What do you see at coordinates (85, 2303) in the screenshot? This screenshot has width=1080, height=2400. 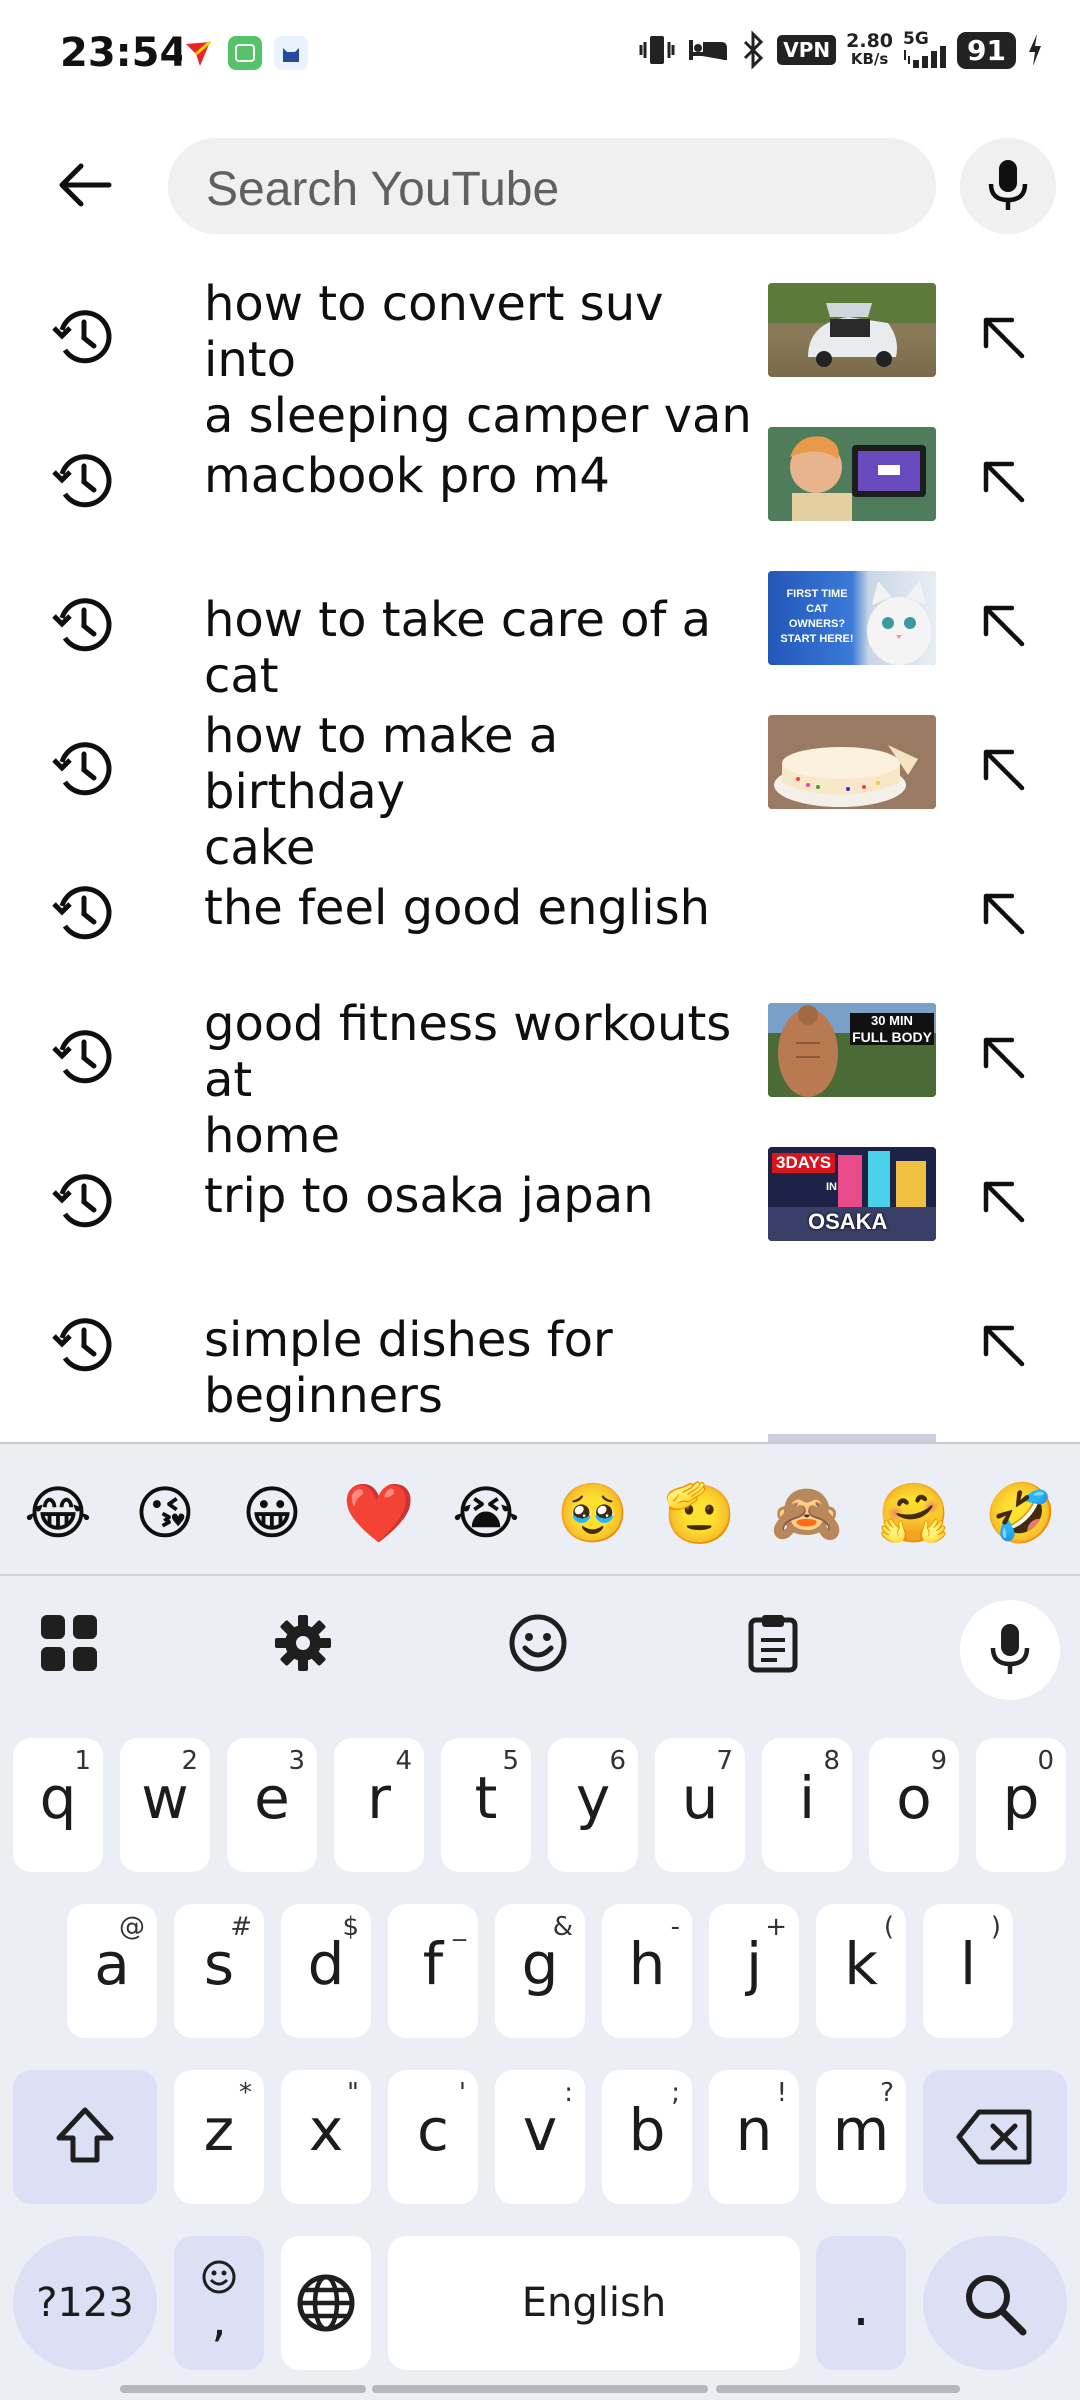 I see `symbols-key: ?123` at bounding box center [85, 2303].